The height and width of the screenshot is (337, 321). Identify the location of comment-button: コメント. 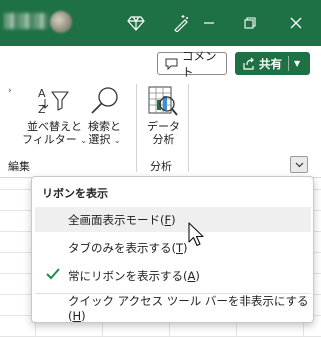
(192, 64).